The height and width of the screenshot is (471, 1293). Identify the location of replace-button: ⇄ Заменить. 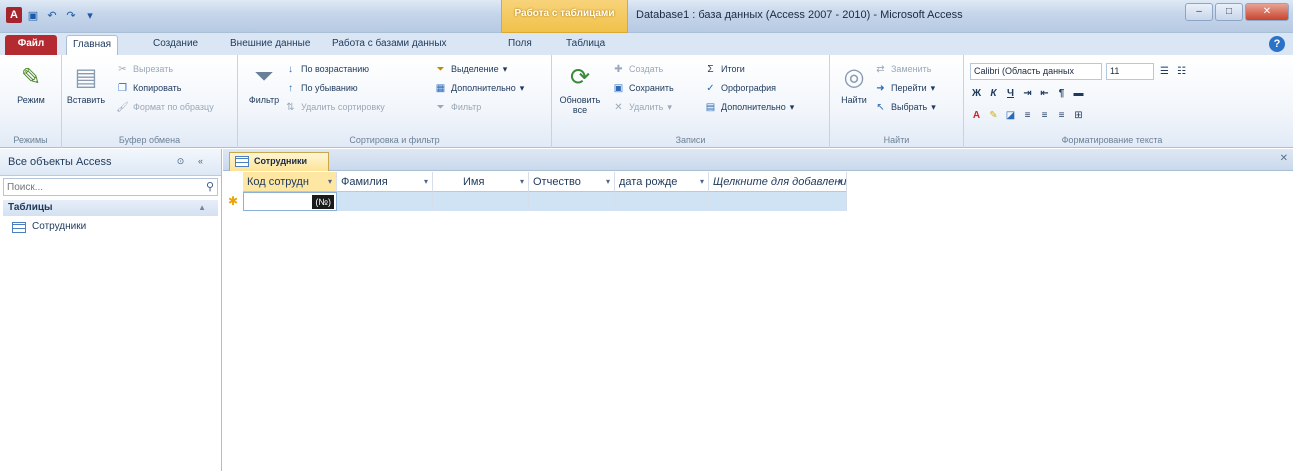
(902, 69).